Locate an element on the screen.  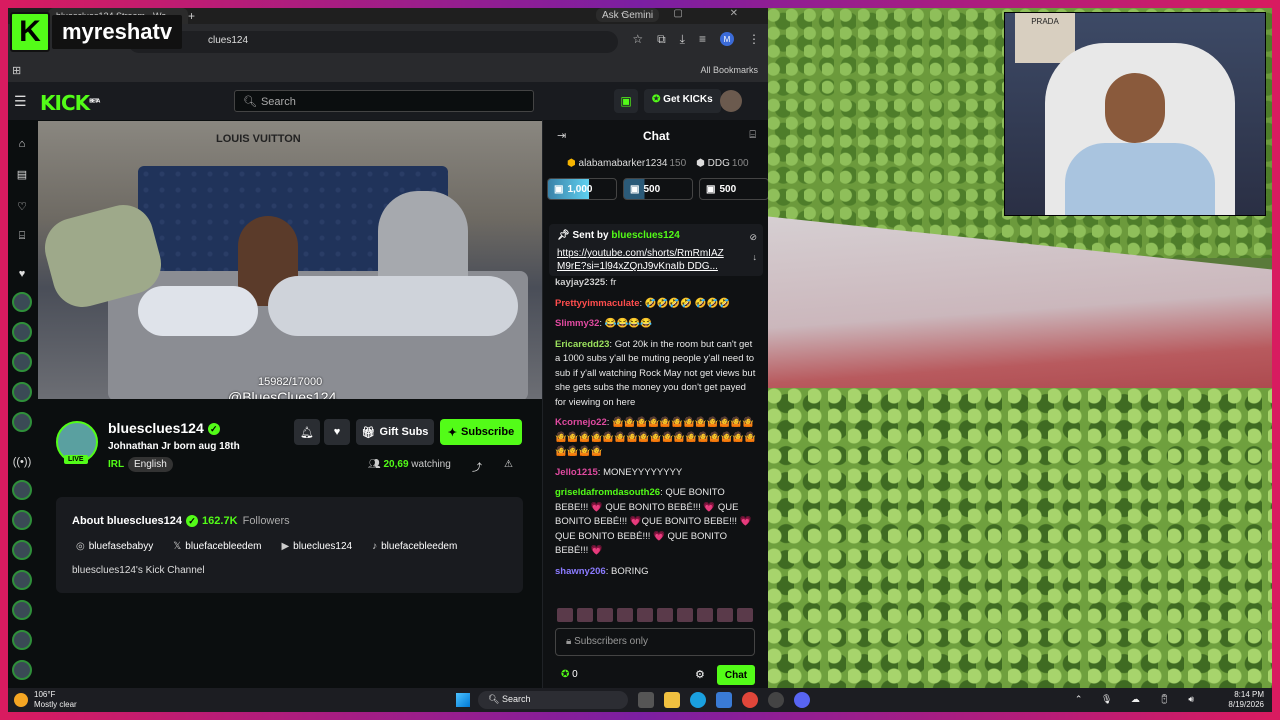
social-handle: bluefasebabyy is located at coordinates (121, 546).